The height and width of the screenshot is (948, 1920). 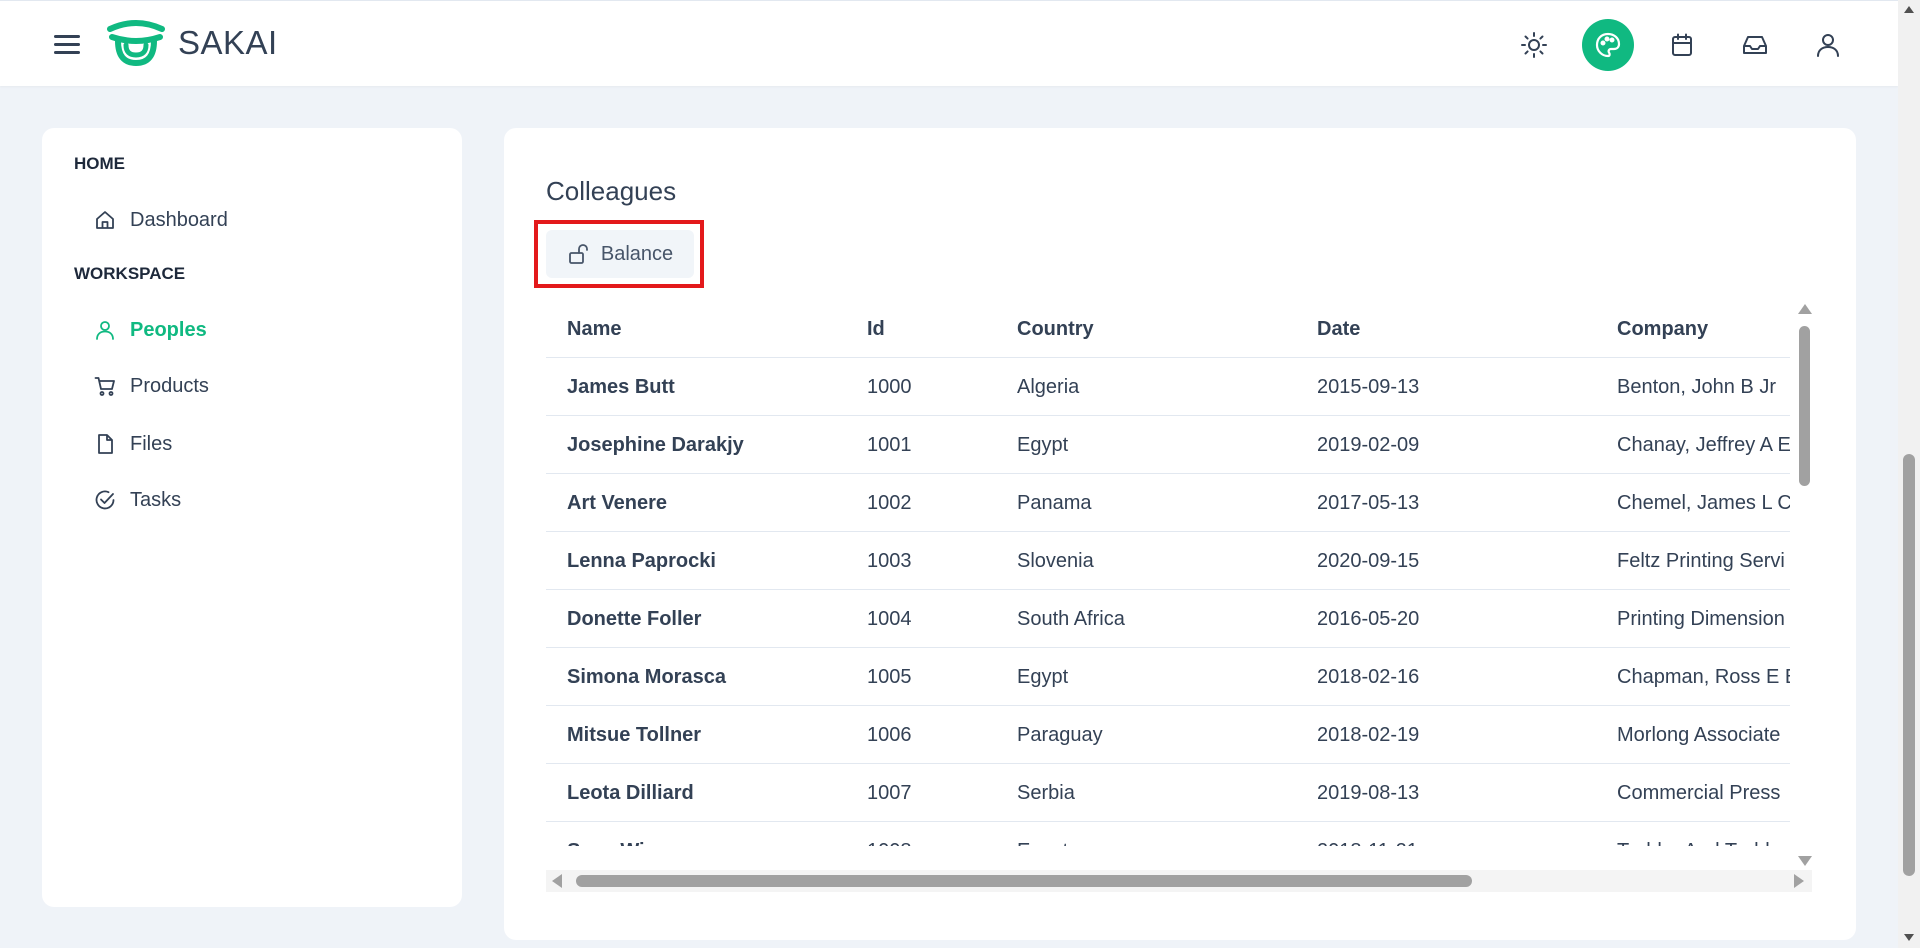 What do you see at coordinates (1071, 619) in the screenshot?
I see `cell-country: South Africa` at bounding box center [1071, 619].